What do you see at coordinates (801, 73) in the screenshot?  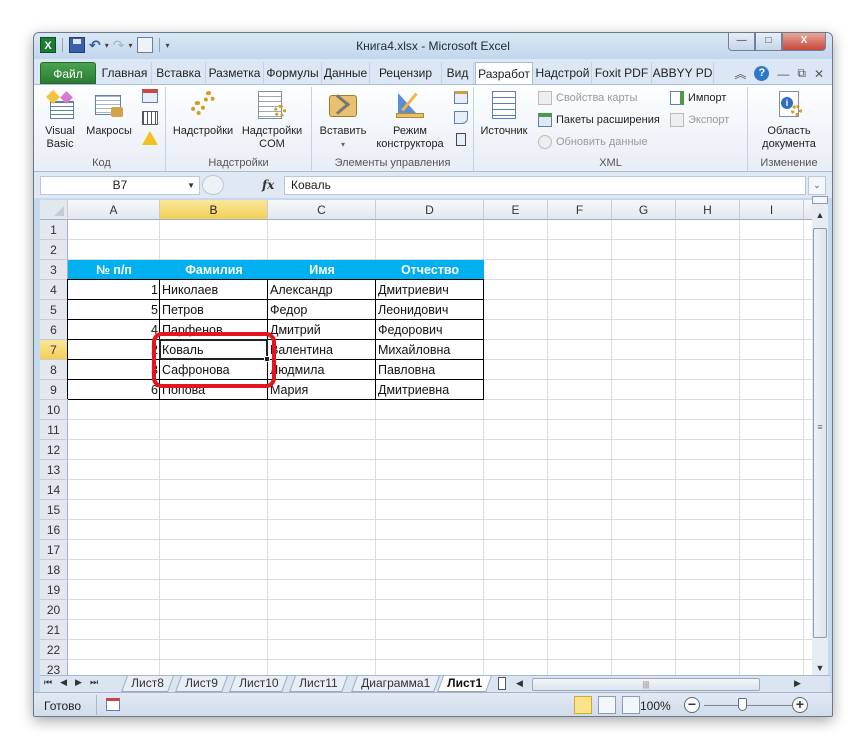 I see `doc-restore-icon: ⧉` at bounding box center [801, 73].